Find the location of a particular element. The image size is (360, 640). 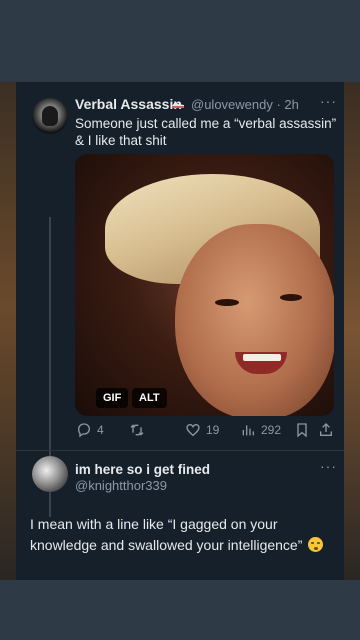

share-icon is located at coordinates (326, 429).